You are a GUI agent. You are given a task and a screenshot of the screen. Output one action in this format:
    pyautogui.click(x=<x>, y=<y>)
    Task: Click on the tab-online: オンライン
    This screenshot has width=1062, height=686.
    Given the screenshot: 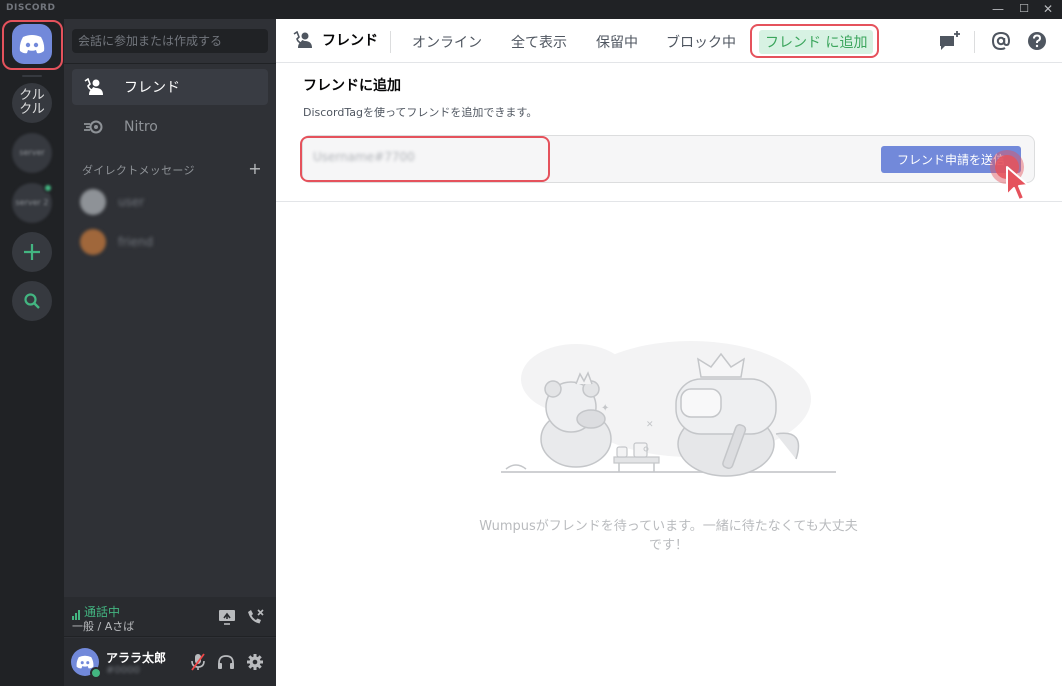 What is the action you would take?
    pyautogui.click(x=447, y=42)
    